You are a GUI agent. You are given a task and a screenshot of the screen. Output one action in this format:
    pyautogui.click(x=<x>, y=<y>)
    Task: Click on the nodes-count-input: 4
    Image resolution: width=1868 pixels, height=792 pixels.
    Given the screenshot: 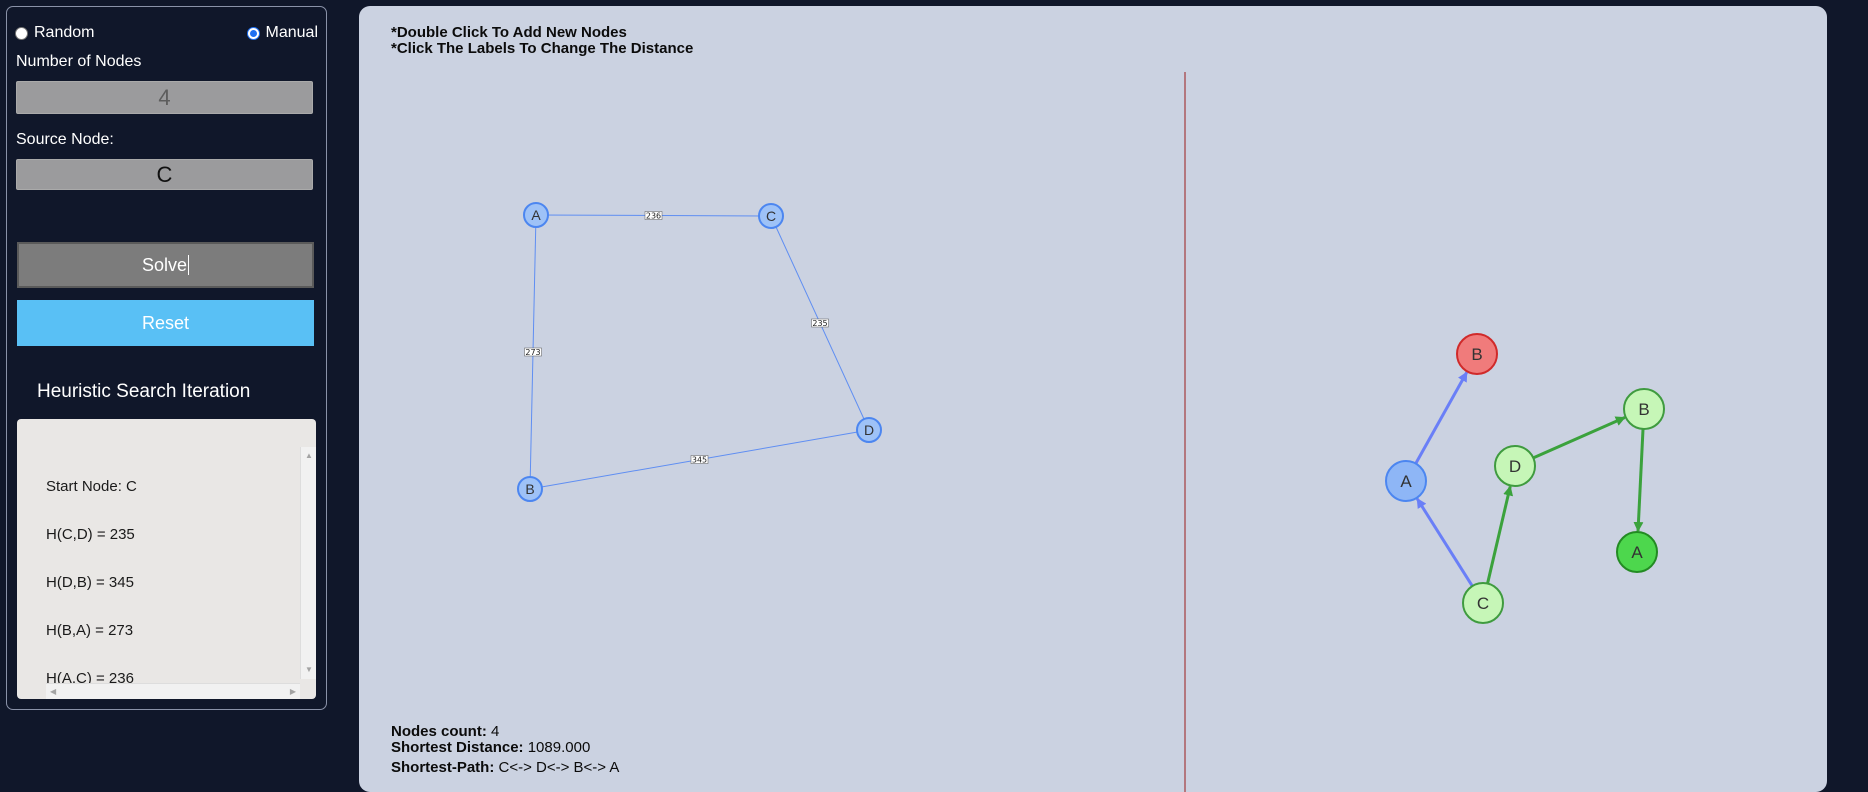 What is the action you would take?
    pyautogui.click(x=164, y=97)
    